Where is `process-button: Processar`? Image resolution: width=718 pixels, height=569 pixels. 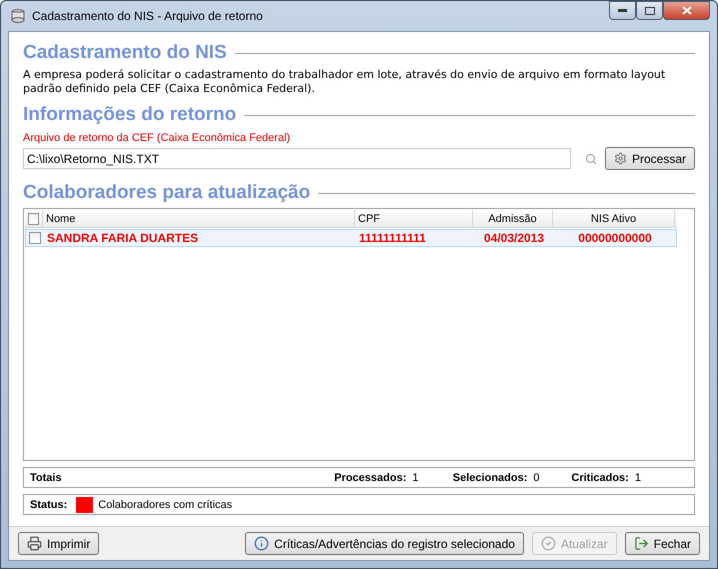
process-button: Processar is located at coordinates (650, 158).